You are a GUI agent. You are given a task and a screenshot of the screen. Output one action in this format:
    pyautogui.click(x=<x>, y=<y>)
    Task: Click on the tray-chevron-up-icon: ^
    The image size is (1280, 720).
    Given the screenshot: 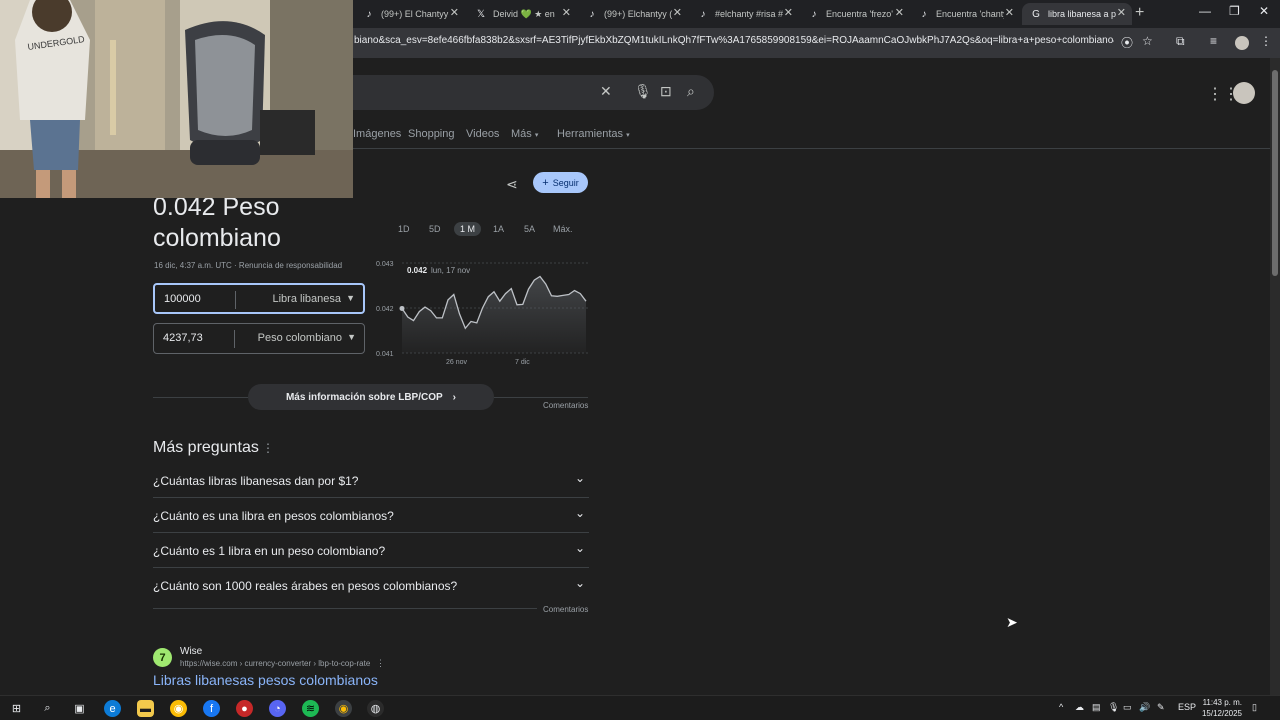 What is the action you would take?
    pyautogui.click(x=1061, y=707)
    